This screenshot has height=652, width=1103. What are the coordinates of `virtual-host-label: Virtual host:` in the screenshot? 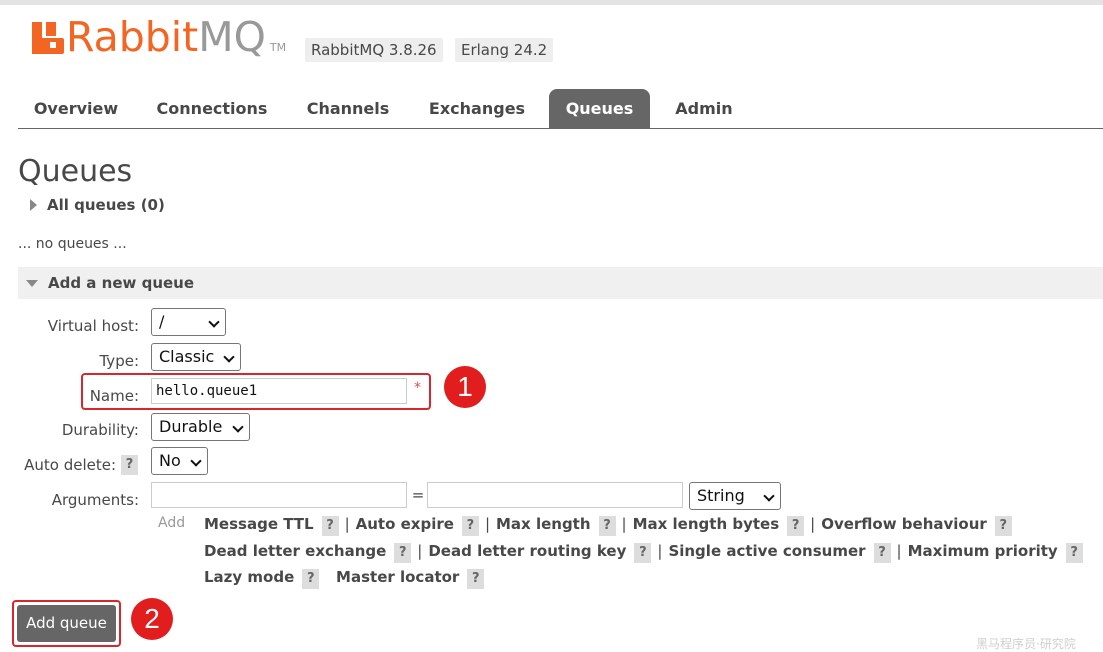 It's located at (93, 326).